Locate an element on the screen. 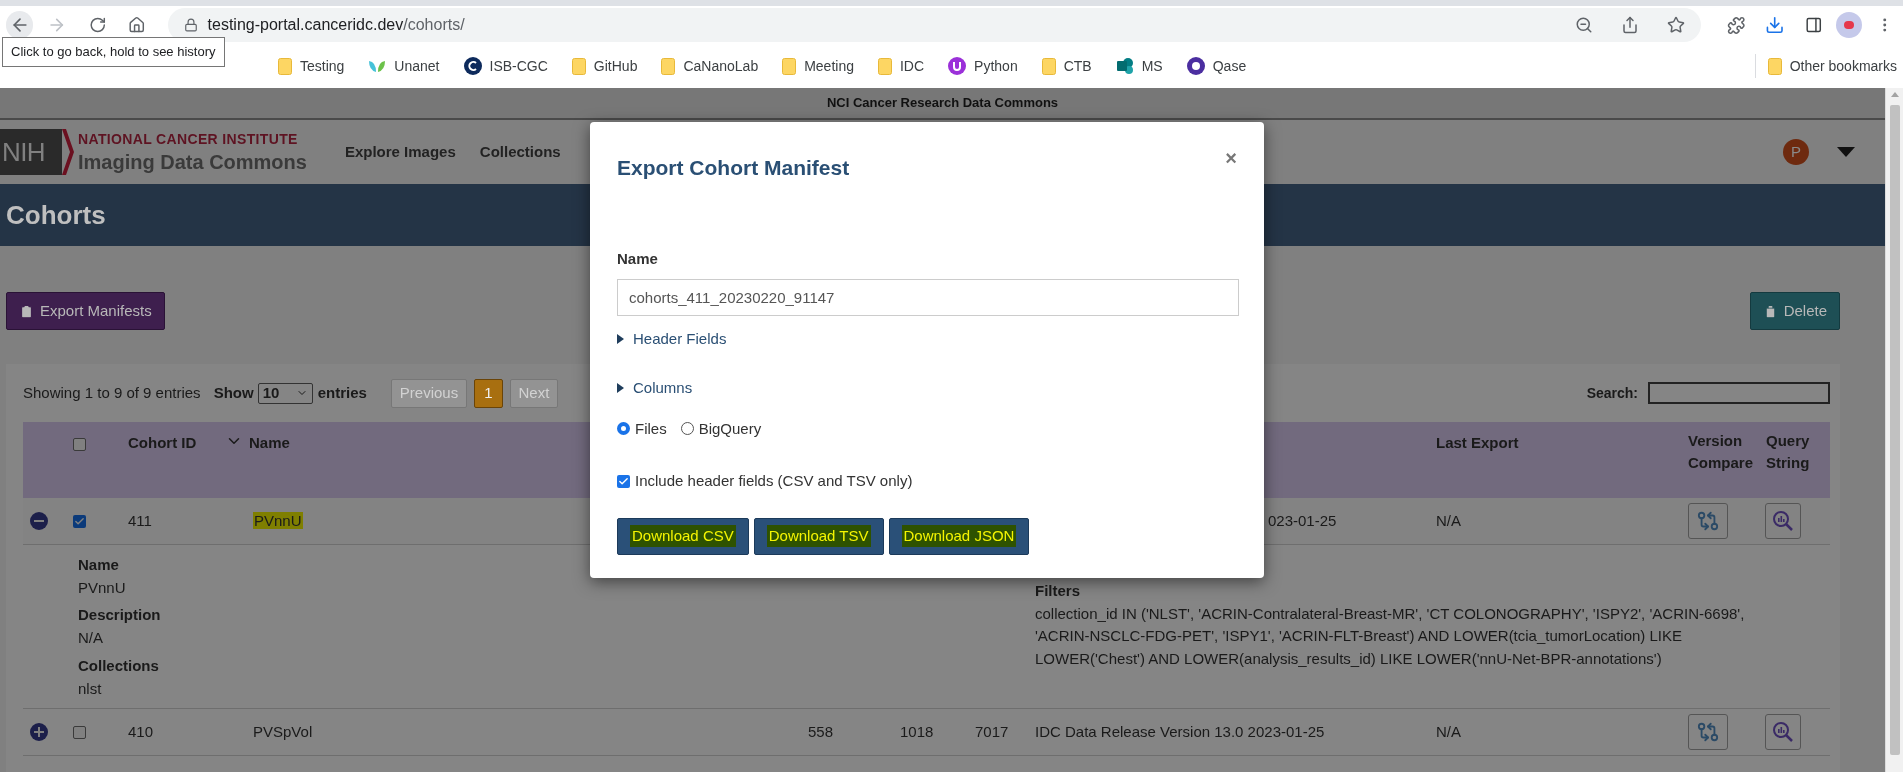 This screenshot has height=772, width=1903. address-bar: testing-portal.canceridc.dev/cohorts/ is located at coordinates (934, 25).